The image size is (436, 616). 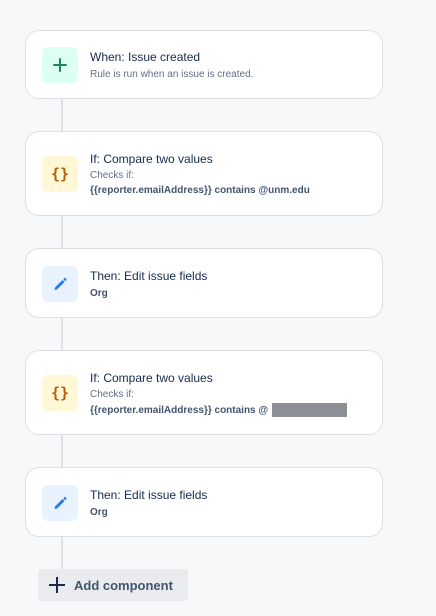 I want to click on condition-detail: {{reporter.emailAddress}} contains @, so click(x=219, y=410).